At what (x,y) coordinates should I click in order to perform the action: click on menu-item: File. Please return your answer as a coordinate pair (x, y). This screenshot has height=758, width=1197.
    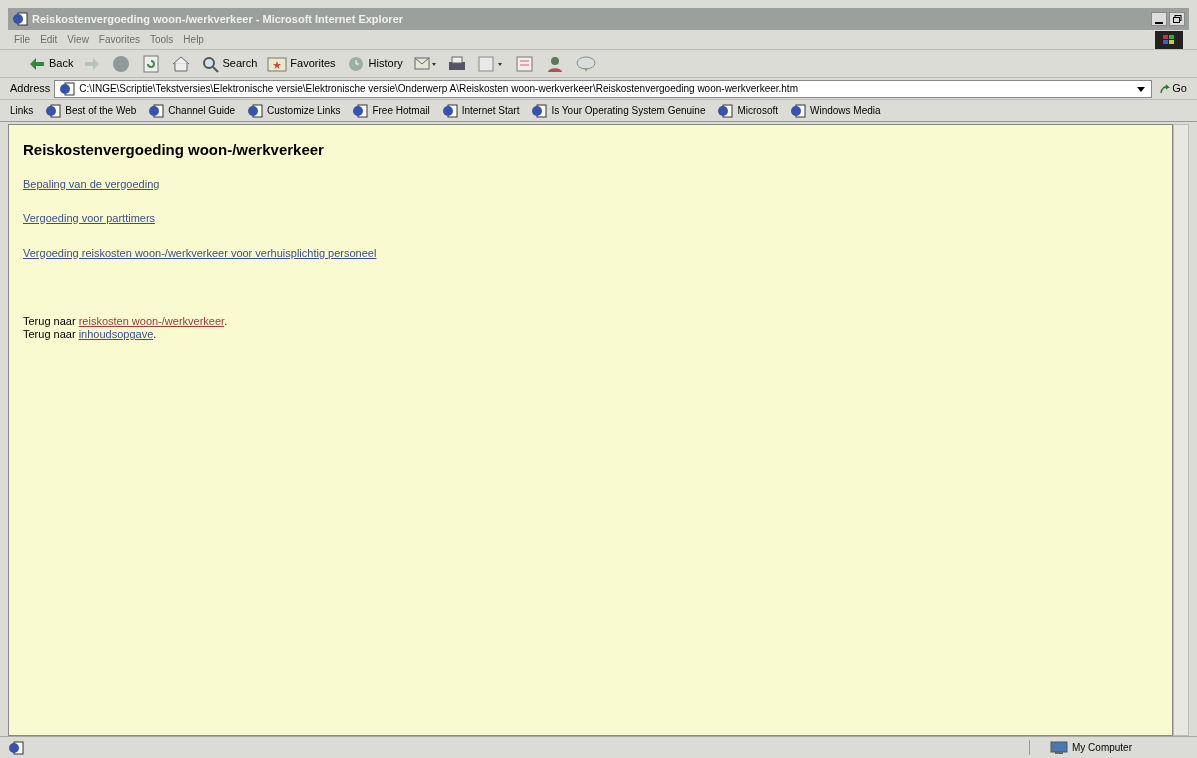
    Looking at the image, I should click on (22, 39).